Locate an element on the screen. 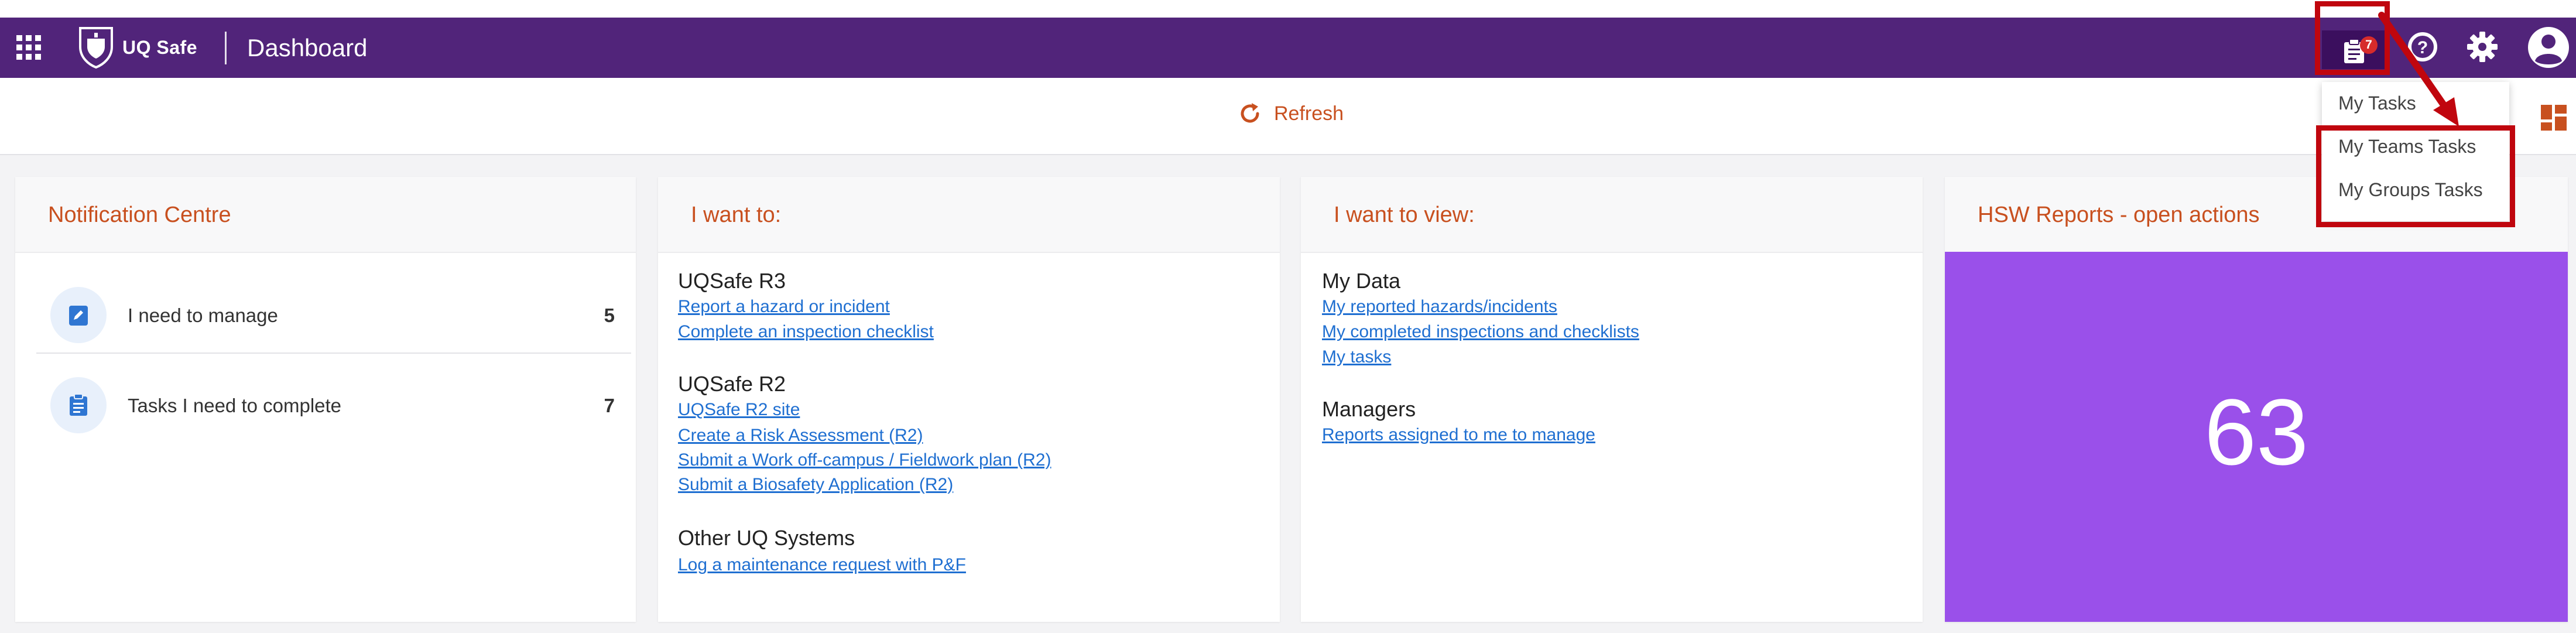 The width and height of the screenshot is (2576, 633). top-strip is located at coordinates (1288, 9).